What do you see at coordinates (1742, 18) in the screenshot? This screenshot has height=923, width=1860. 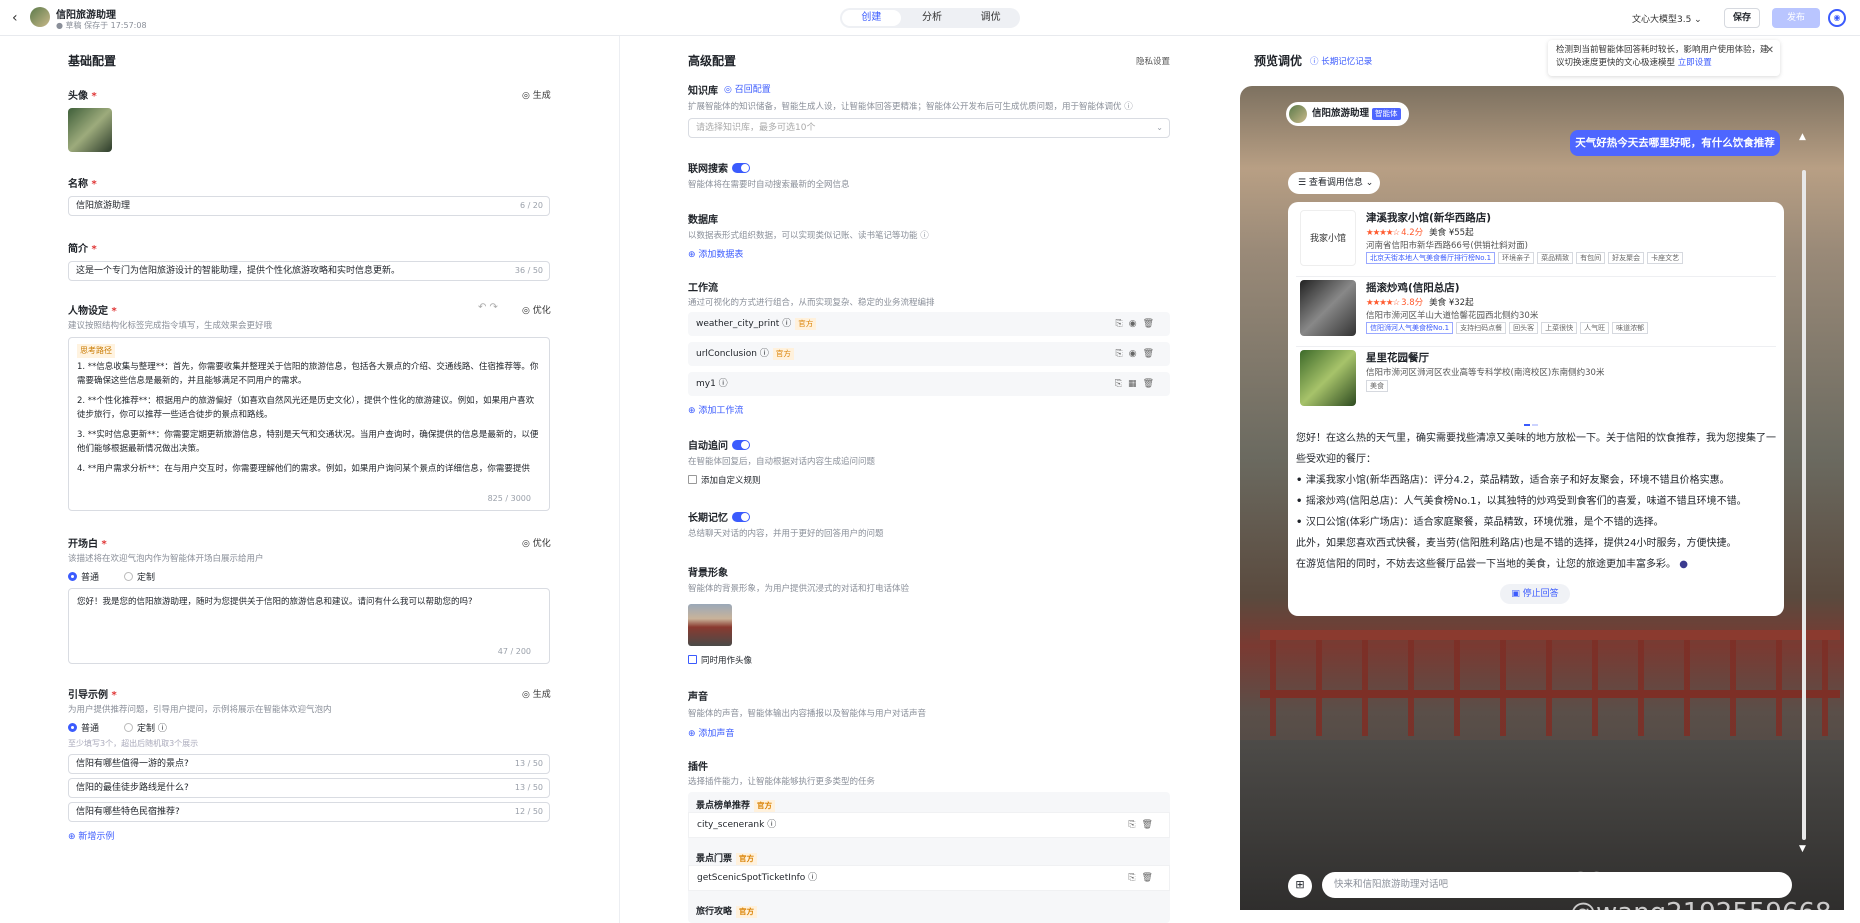 I see `save-button: 保存` at bounding box center [1742, 18].